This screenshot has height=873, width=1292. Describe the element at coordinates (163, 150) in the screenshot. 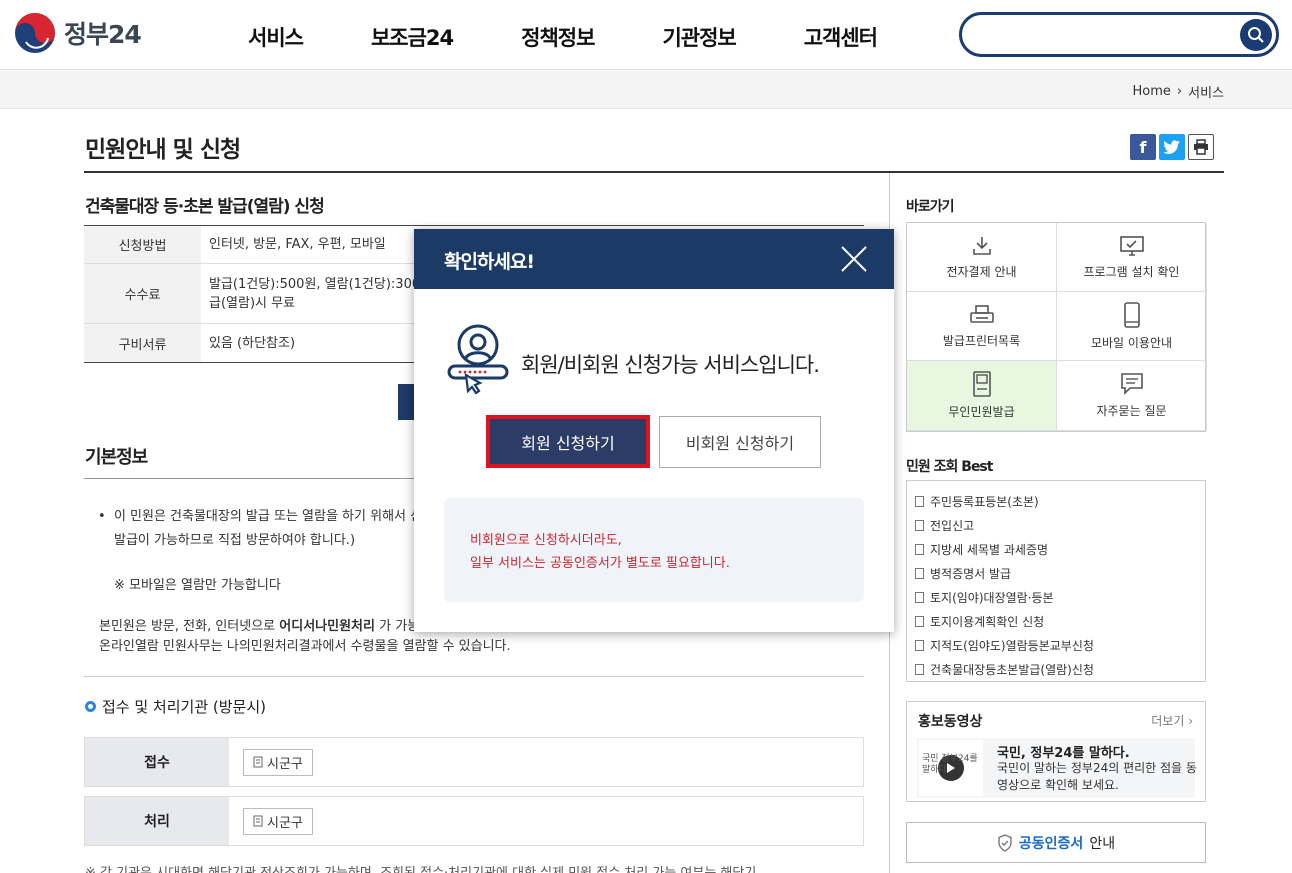

I see `page-title: 민원안내 및 신청` at that location.